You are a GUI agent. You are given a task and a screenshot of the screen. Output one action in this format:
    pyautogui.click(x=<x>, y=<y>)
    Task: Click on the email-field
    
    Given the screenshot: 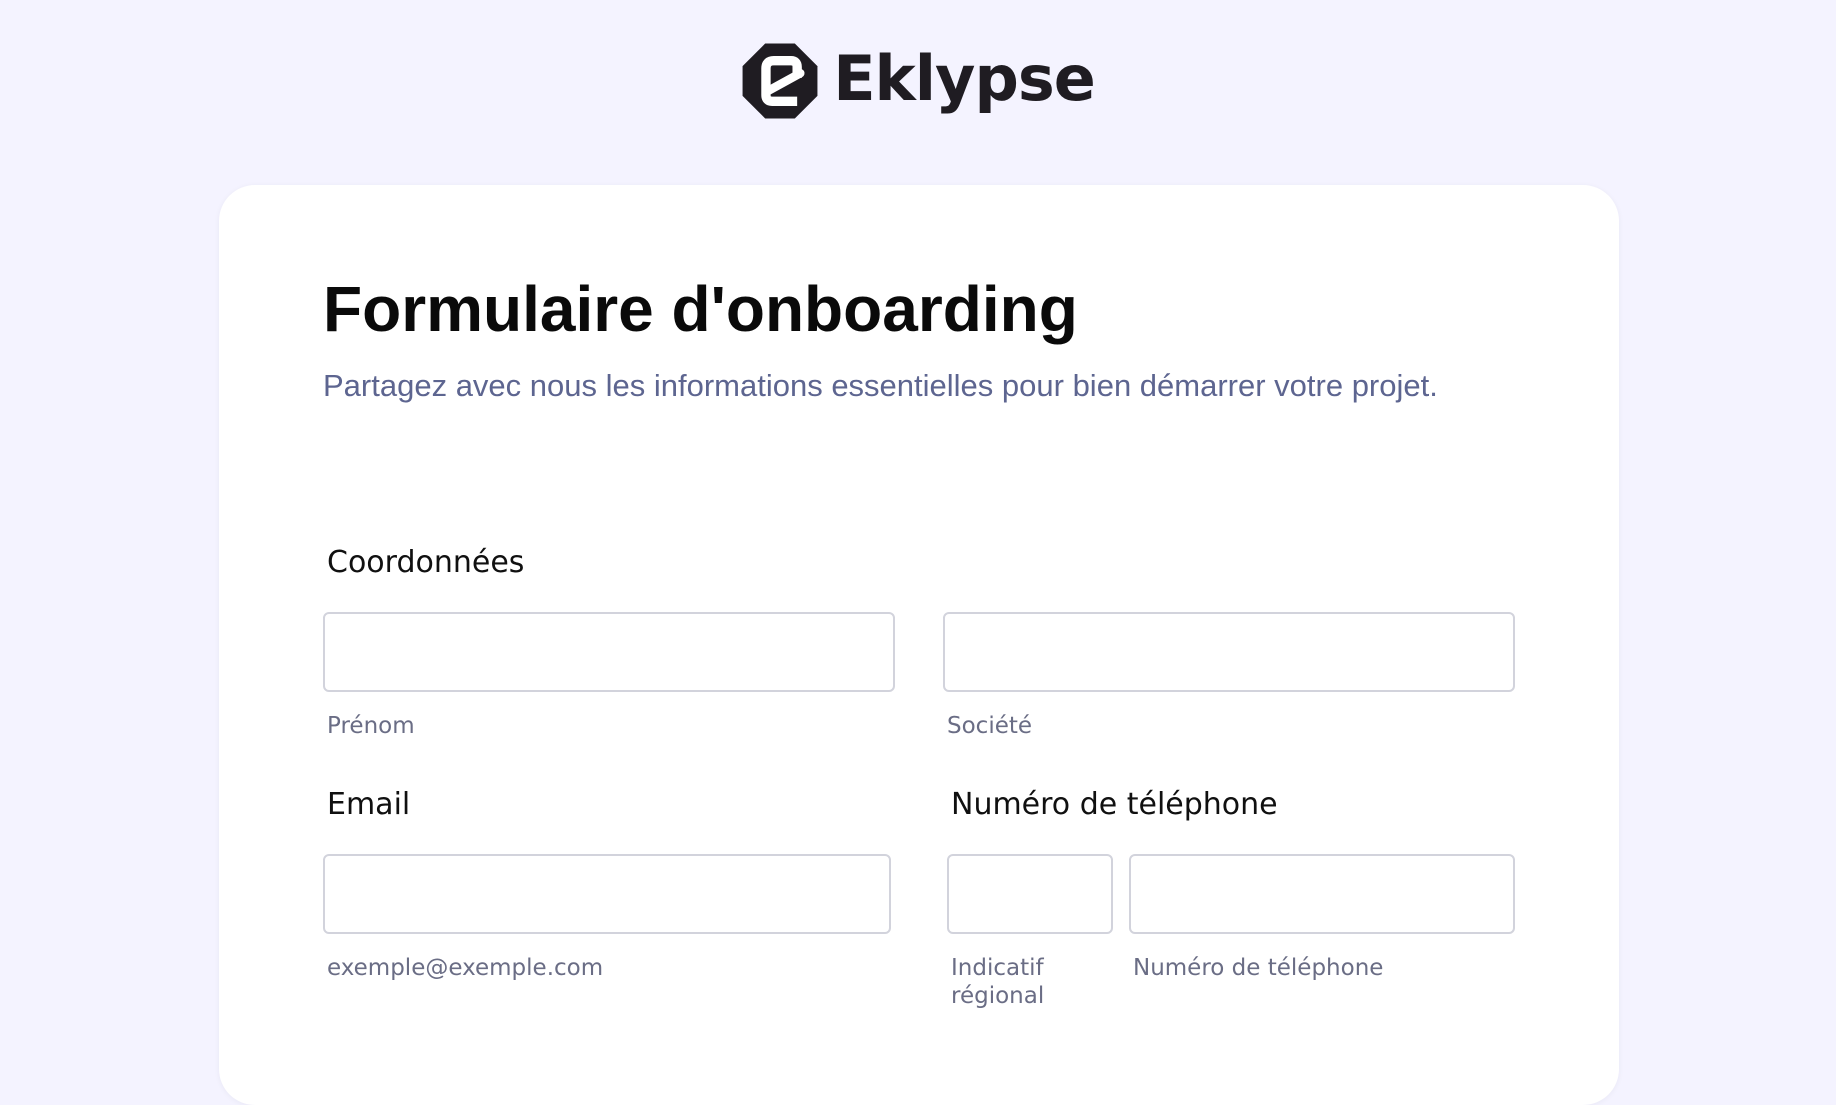 What is the action you would take?
    pyautogui.click(x=607, y=894)
    